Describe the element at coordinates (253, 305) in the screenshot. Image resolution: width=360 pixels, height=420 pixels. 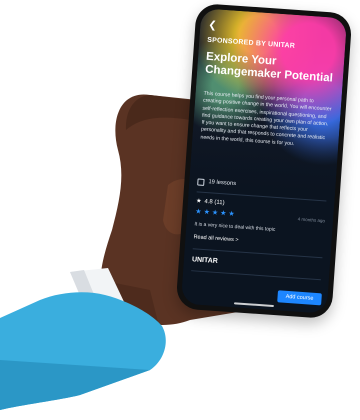
I see `home-indicator` at that location.